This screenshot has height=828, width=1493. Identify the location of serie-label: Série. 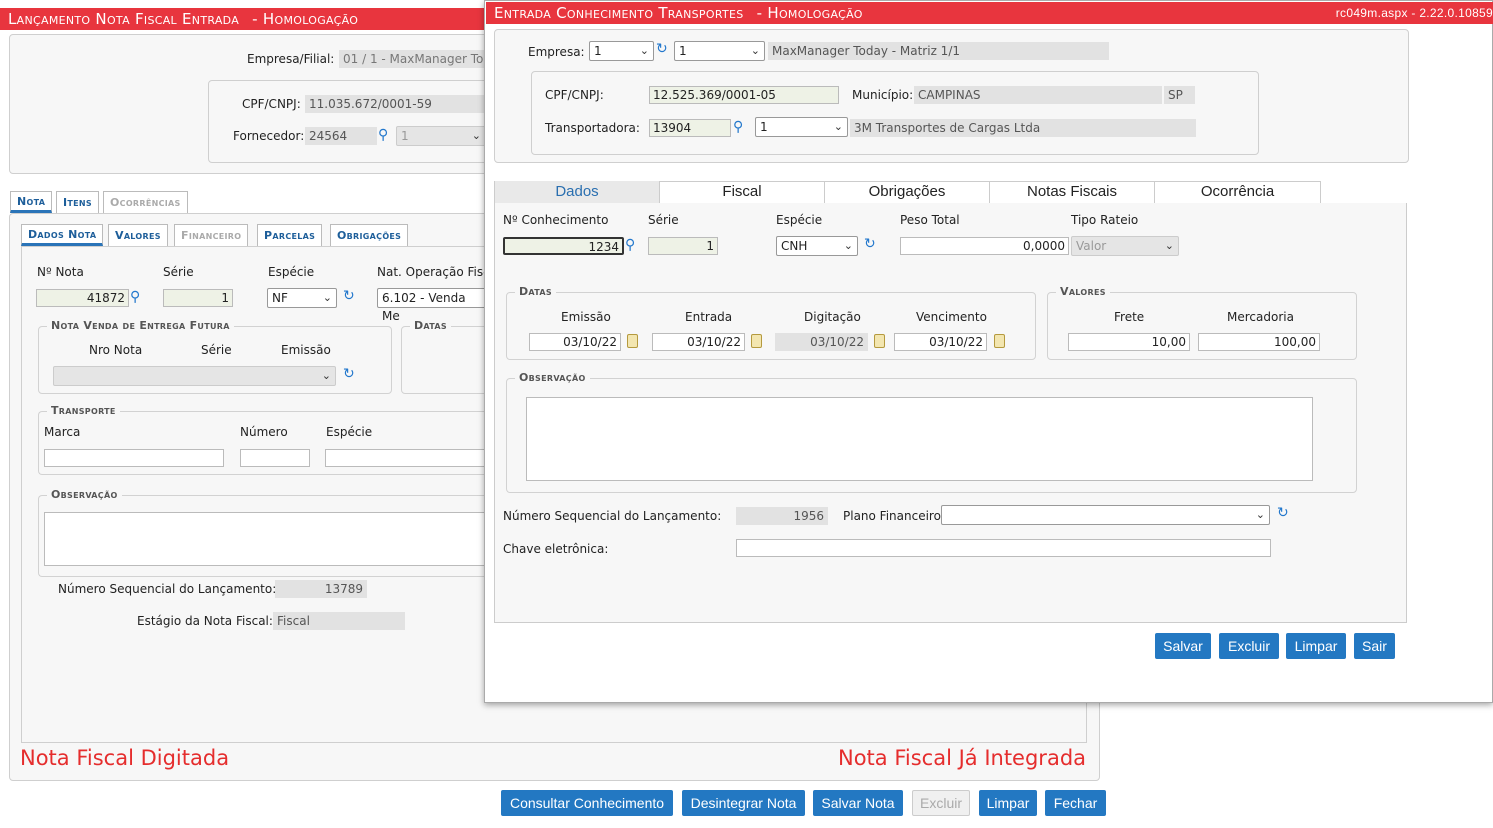
(178, 272).